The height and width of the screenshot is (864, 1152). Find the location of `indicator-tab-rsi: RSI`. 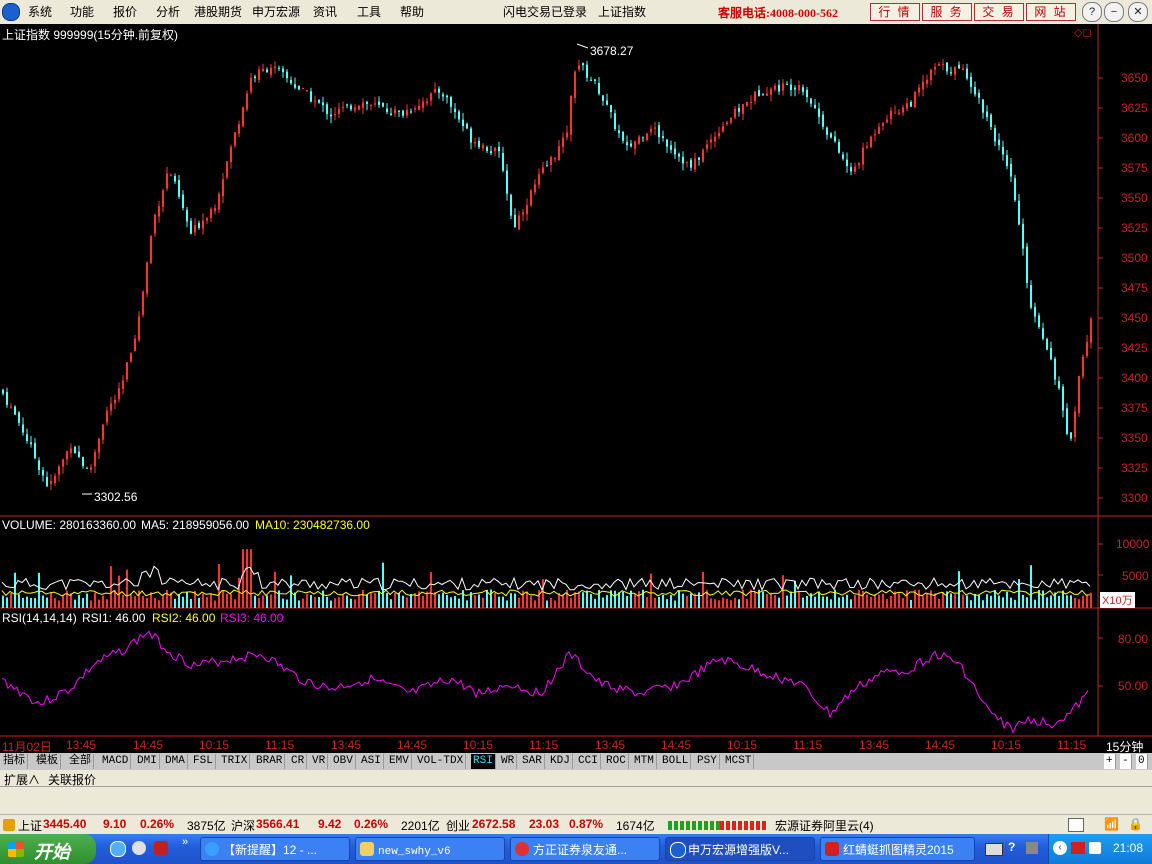

indicator-tab-rsi: RSI is located at coordinates (483, 761).